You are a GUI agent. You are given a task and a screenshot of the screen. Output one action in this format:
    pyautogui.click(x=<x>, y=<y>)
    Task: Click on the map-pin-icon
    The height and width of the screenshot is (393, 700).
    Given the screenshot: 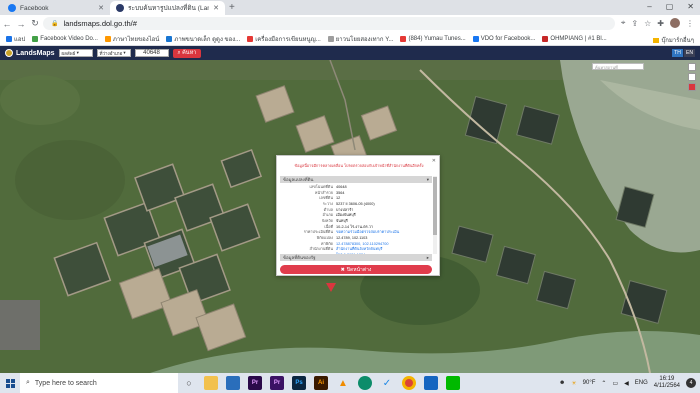 What is the action you would take?
    pyautogui.click(x=331, y=287)
    